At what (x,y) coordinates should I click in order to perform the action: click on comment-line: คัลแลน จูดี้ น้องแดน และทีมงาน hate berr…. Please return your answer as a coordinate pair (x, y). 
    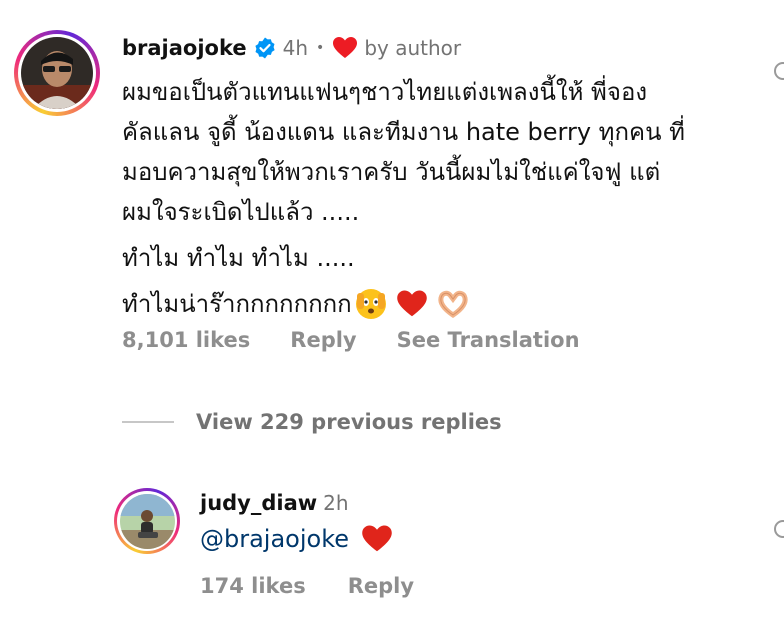
    Looking at the image, I should click on (403, 132).